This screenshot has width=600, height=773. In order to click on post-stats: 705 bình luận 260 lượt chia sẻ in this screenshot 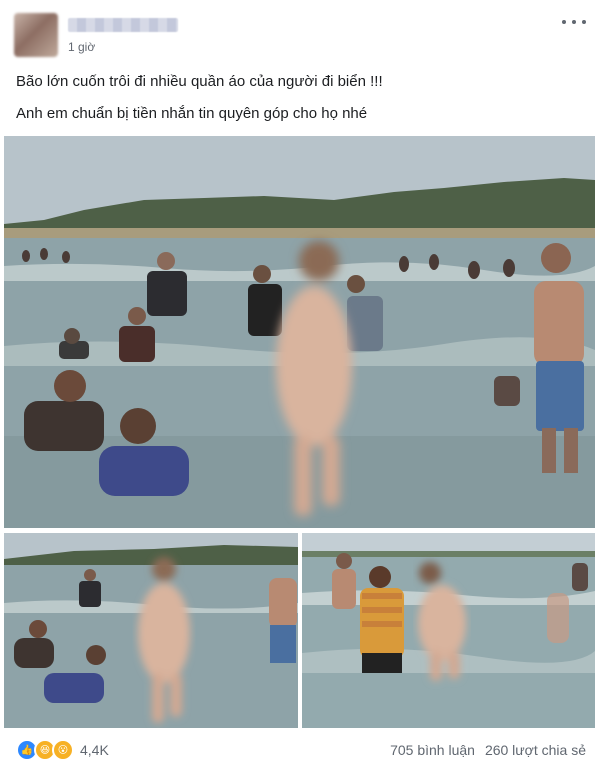, I will do `click(488, 750)`.